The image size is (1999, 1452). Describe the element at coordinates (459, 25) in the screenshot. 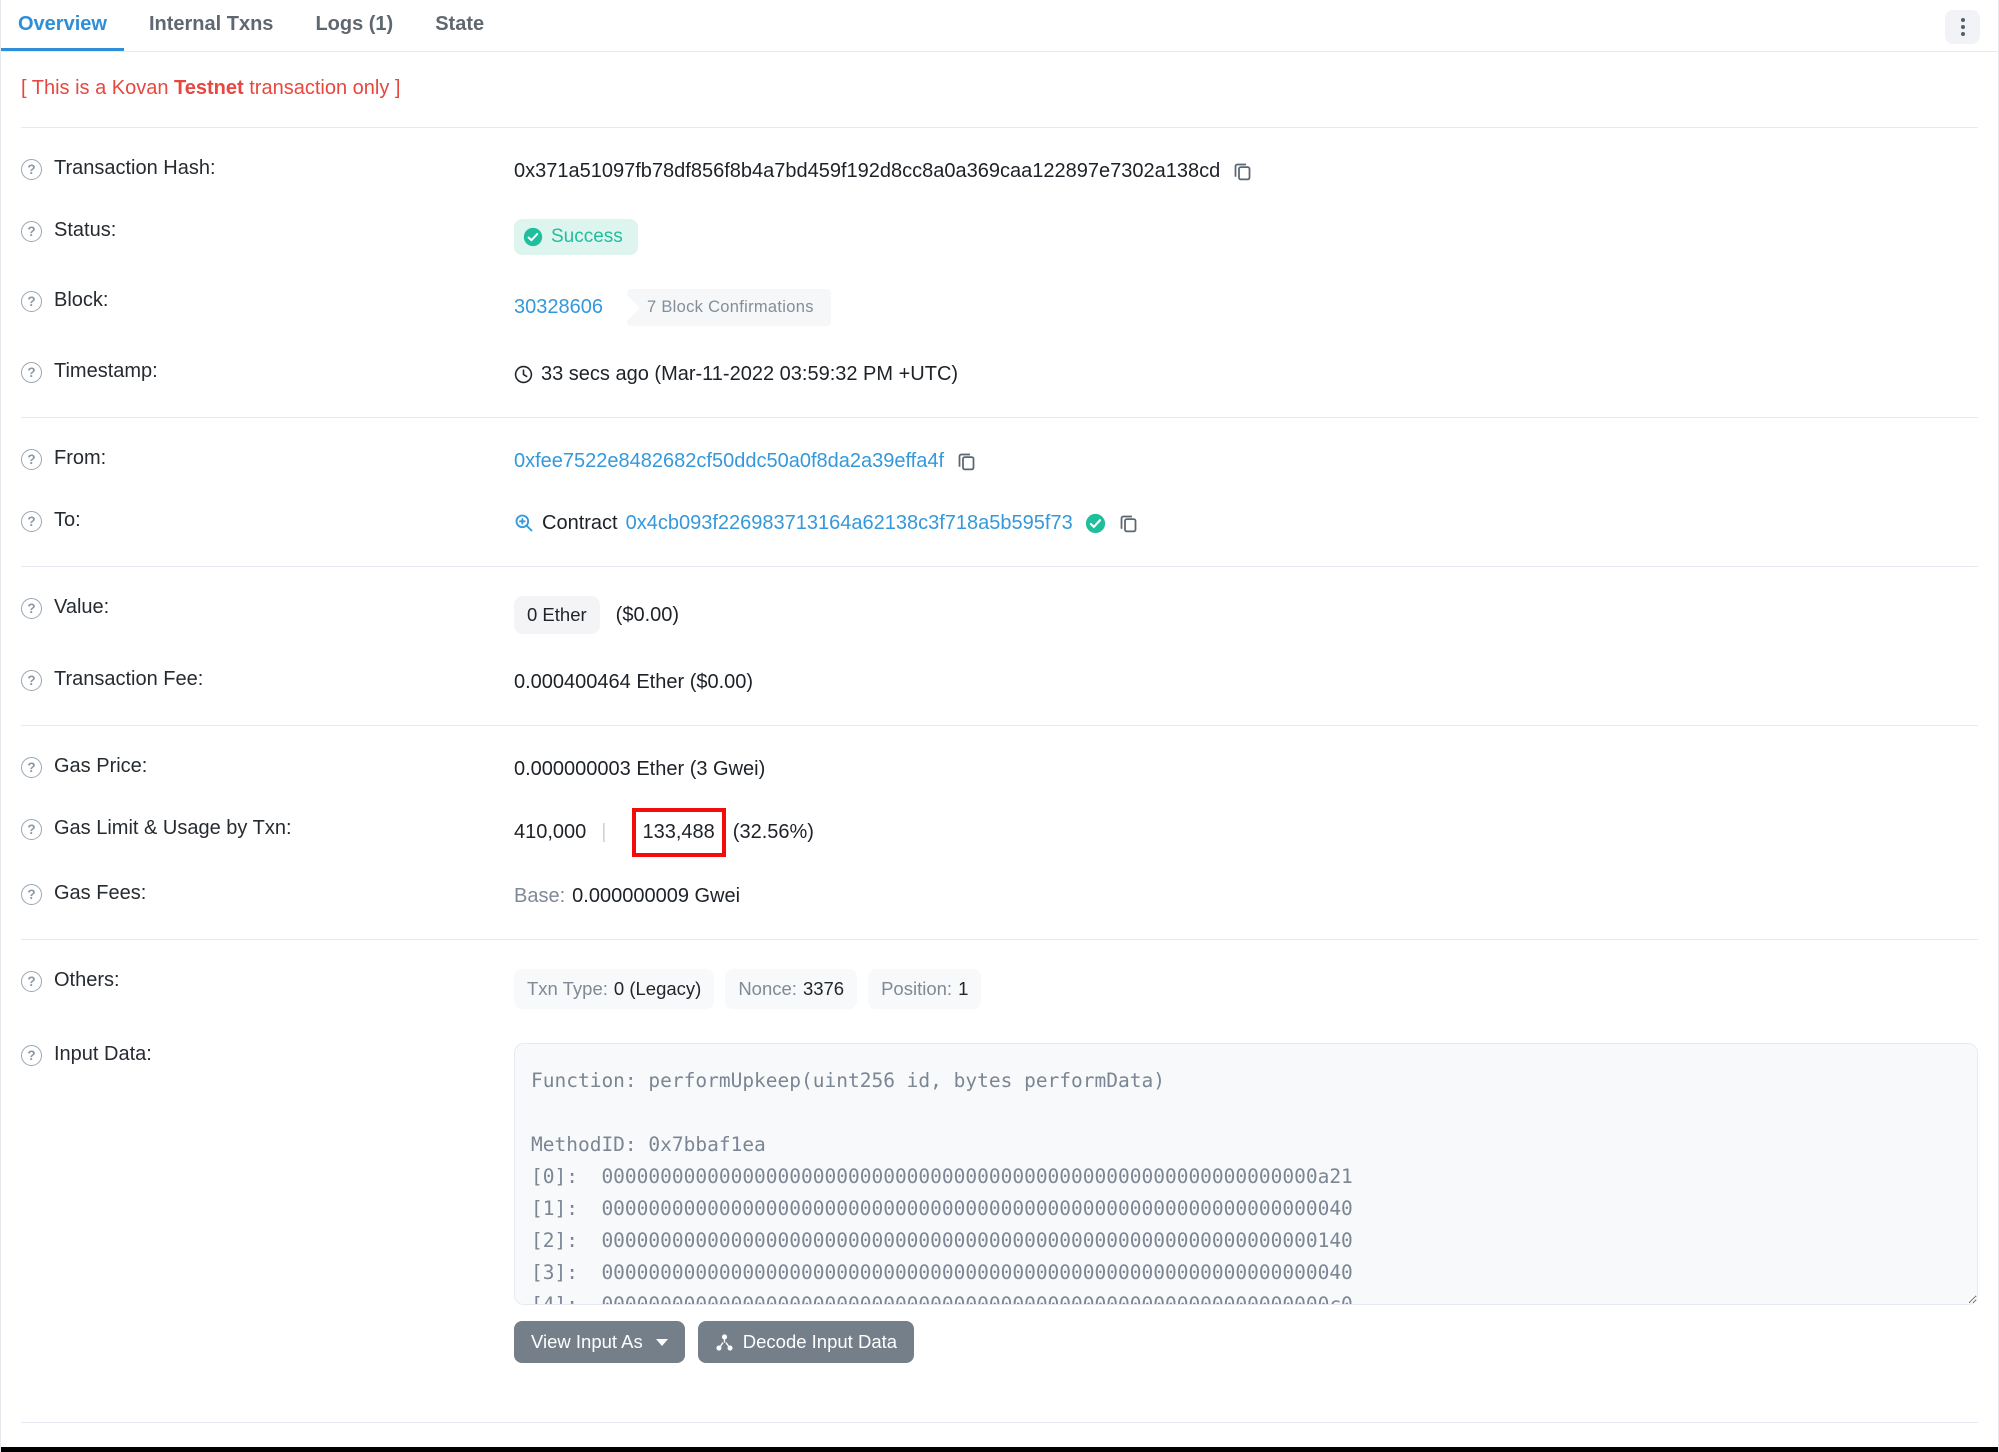

I see `tab-state: State` at that location.